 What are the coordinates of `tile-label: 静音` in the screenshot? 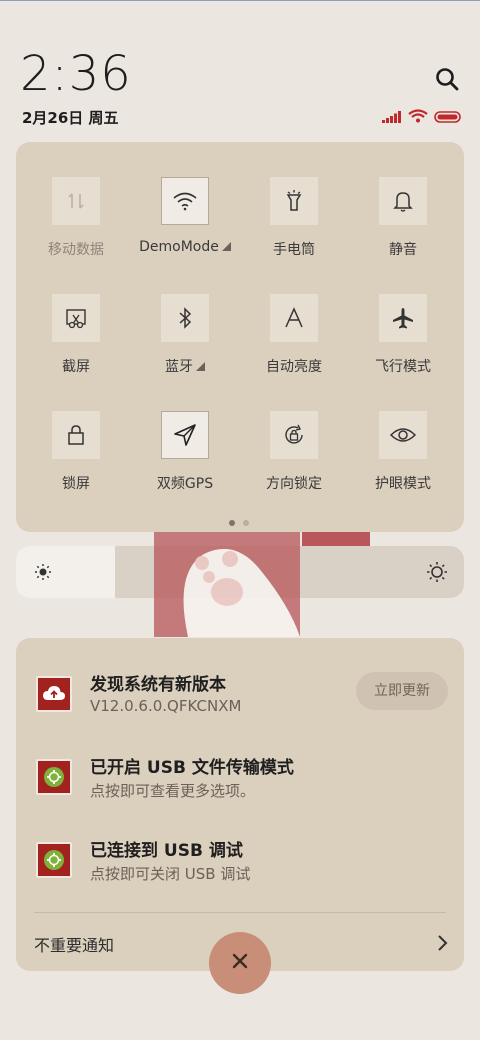 It's located at (403, 250).